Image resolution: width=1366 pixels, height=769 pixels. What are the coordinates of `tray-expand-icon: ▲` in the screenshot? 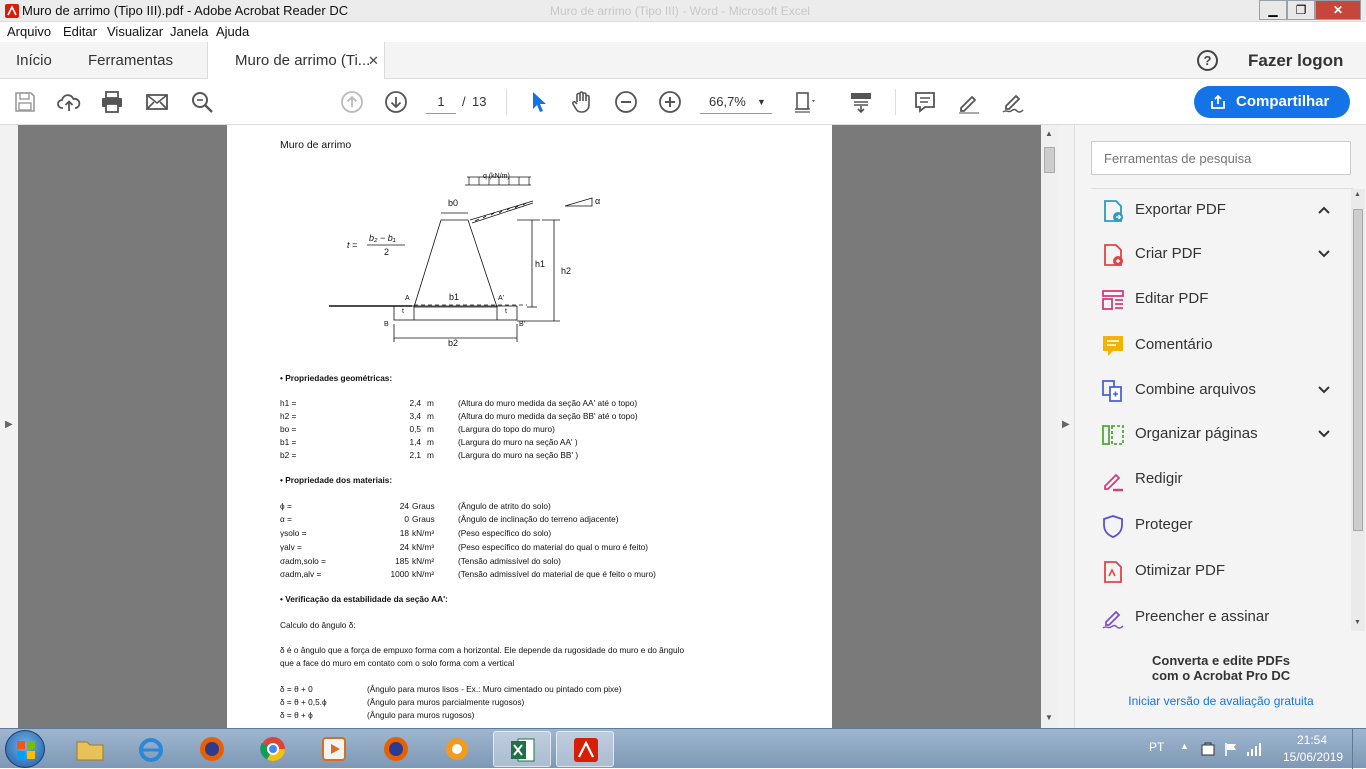 It's located at (1184, 746).